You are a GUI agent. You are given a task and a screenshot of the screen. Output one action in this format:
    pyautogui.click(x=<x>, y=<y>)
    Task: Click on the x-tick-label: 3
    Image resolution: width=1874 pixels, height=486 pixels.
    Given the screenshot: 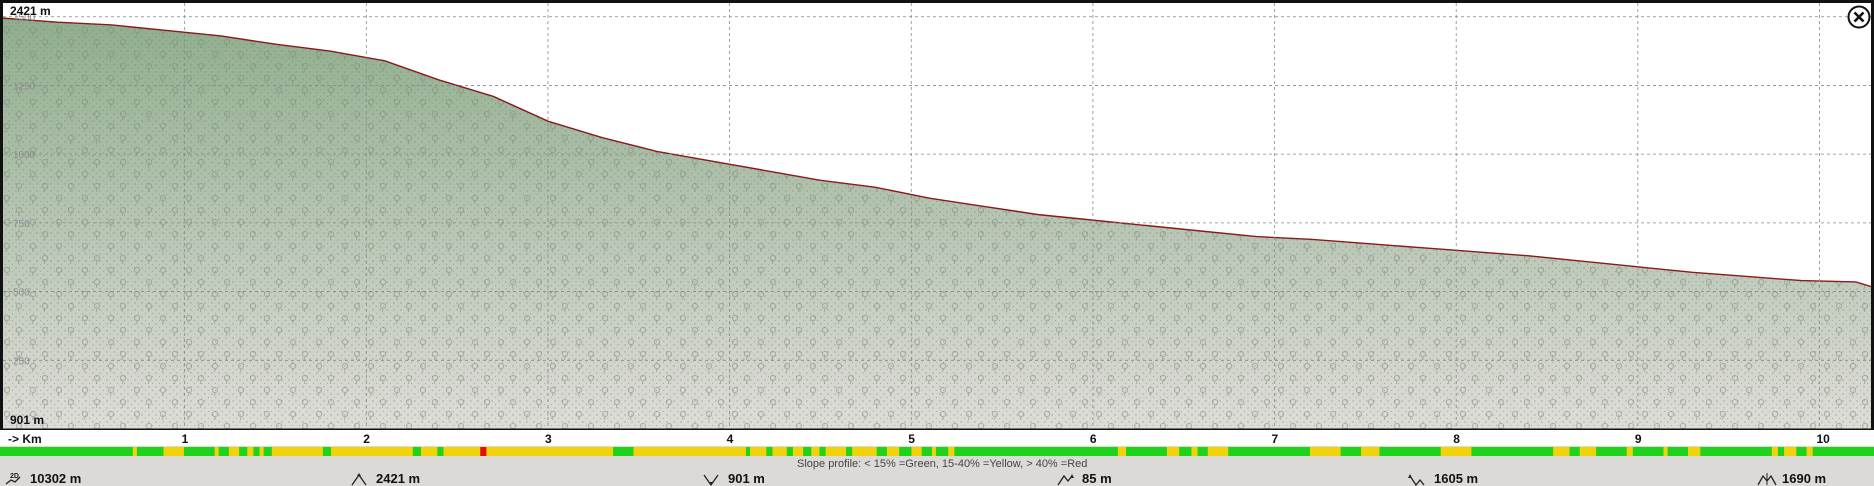 What is the action you would take?
    pyautogui.click(x=548, y=439)
    